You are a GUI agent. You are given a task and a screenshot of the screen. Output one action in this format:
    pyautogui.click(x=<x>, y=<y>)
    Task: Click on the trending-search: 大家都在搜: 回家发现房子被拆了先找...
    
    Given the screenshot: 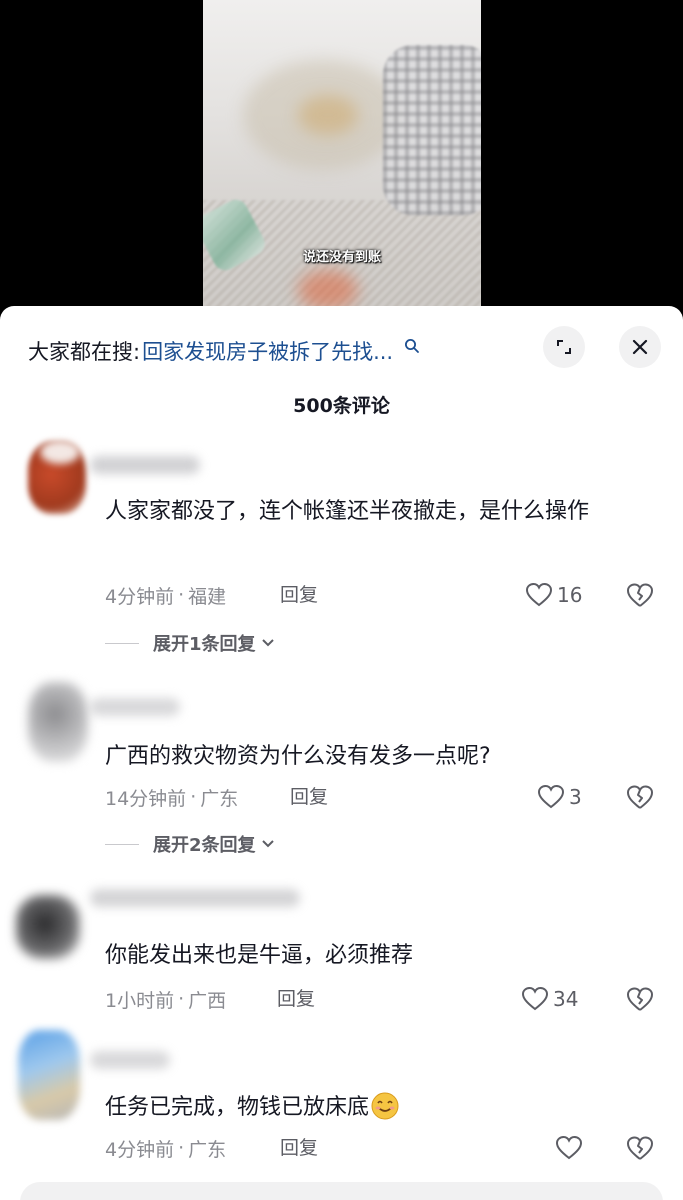 What is the action you would take?
    pyautogui.click(x=224, y=351)
    